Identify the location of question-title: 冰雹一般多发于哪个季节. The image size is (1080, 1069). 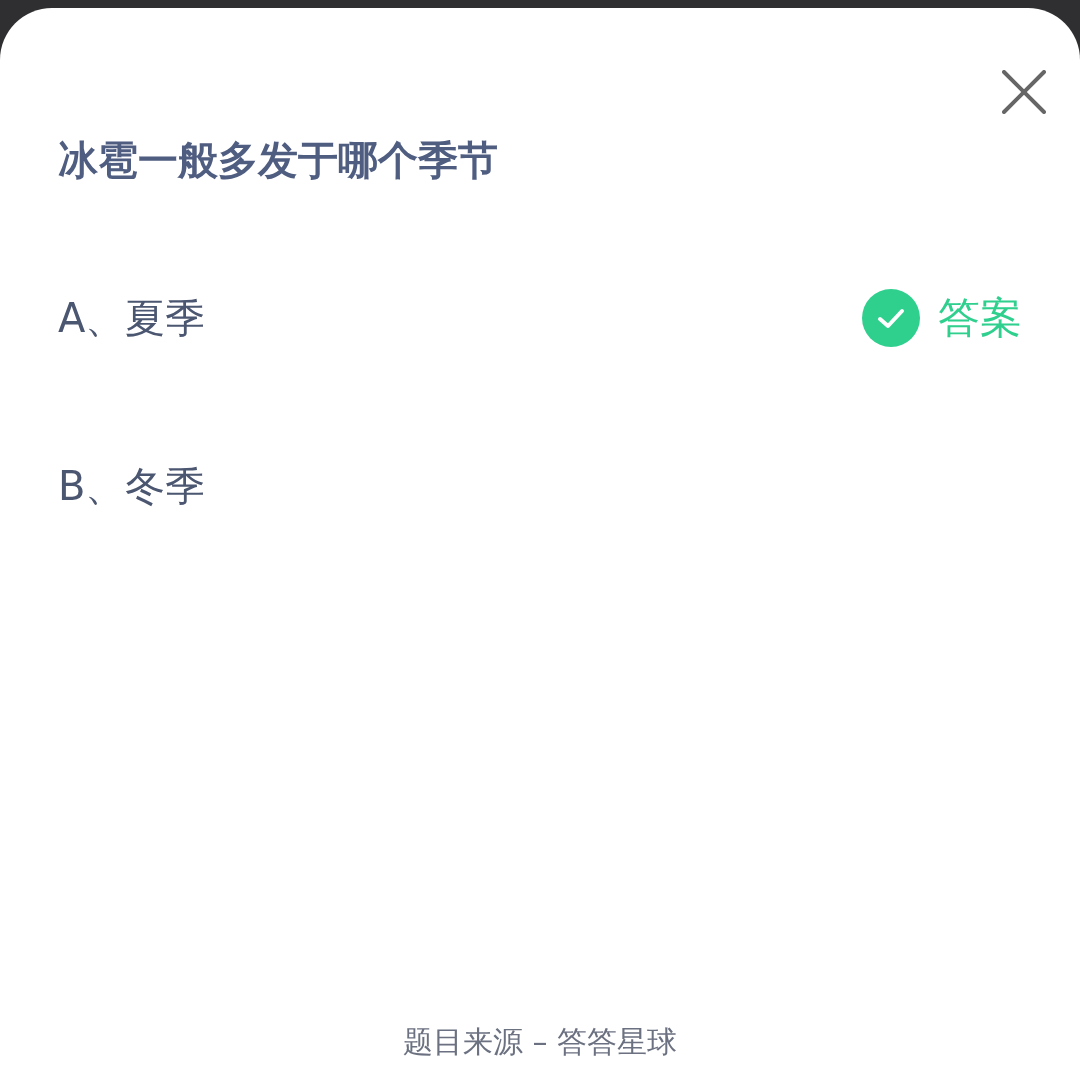
(278, 160).